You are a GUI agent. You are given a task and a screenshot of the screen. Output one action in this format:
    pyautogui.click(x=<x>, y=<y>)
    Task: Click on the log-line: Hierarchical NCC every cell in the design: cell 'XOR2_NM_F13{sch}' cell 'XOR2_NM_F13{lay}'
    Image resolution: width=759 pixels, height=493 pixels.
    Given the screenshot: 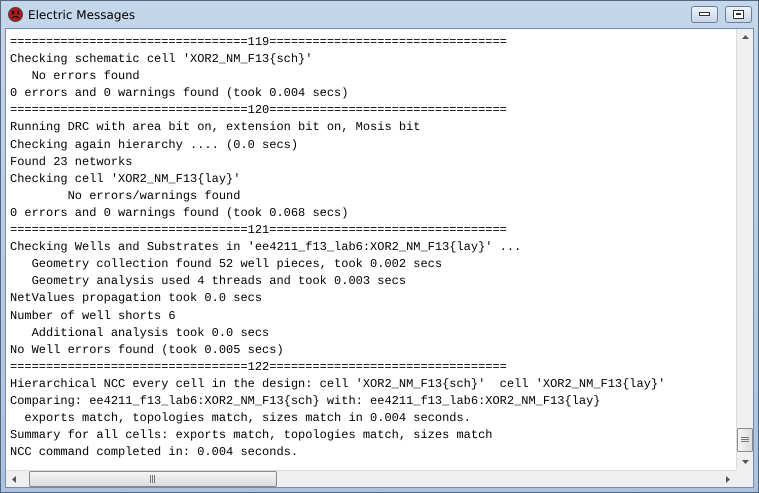 What is the action you would take?
    pyautogui.click(x=338, y=384)
    